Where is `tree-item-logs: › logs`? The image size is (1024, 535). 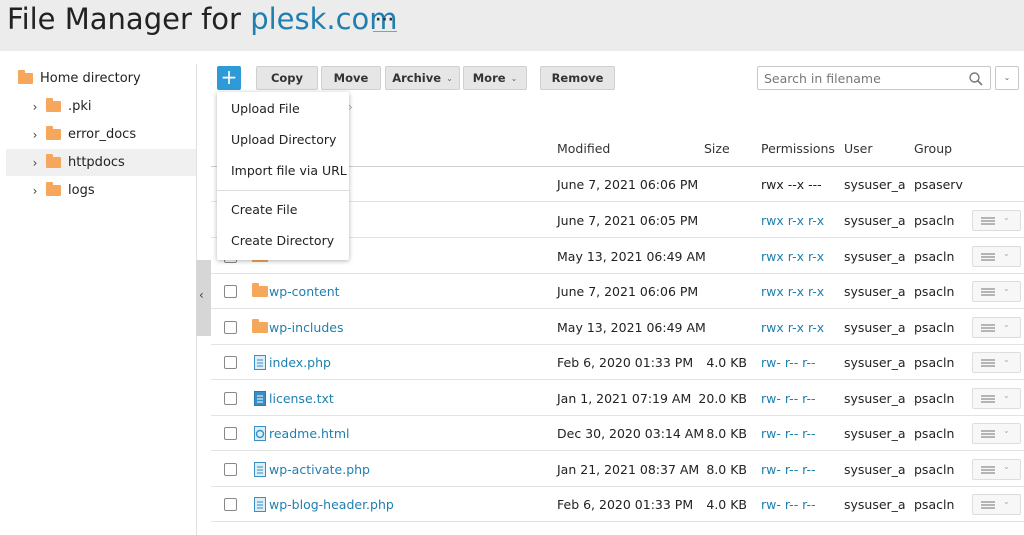
tree-item-logs: › logs is located at coordinates (101, 190).